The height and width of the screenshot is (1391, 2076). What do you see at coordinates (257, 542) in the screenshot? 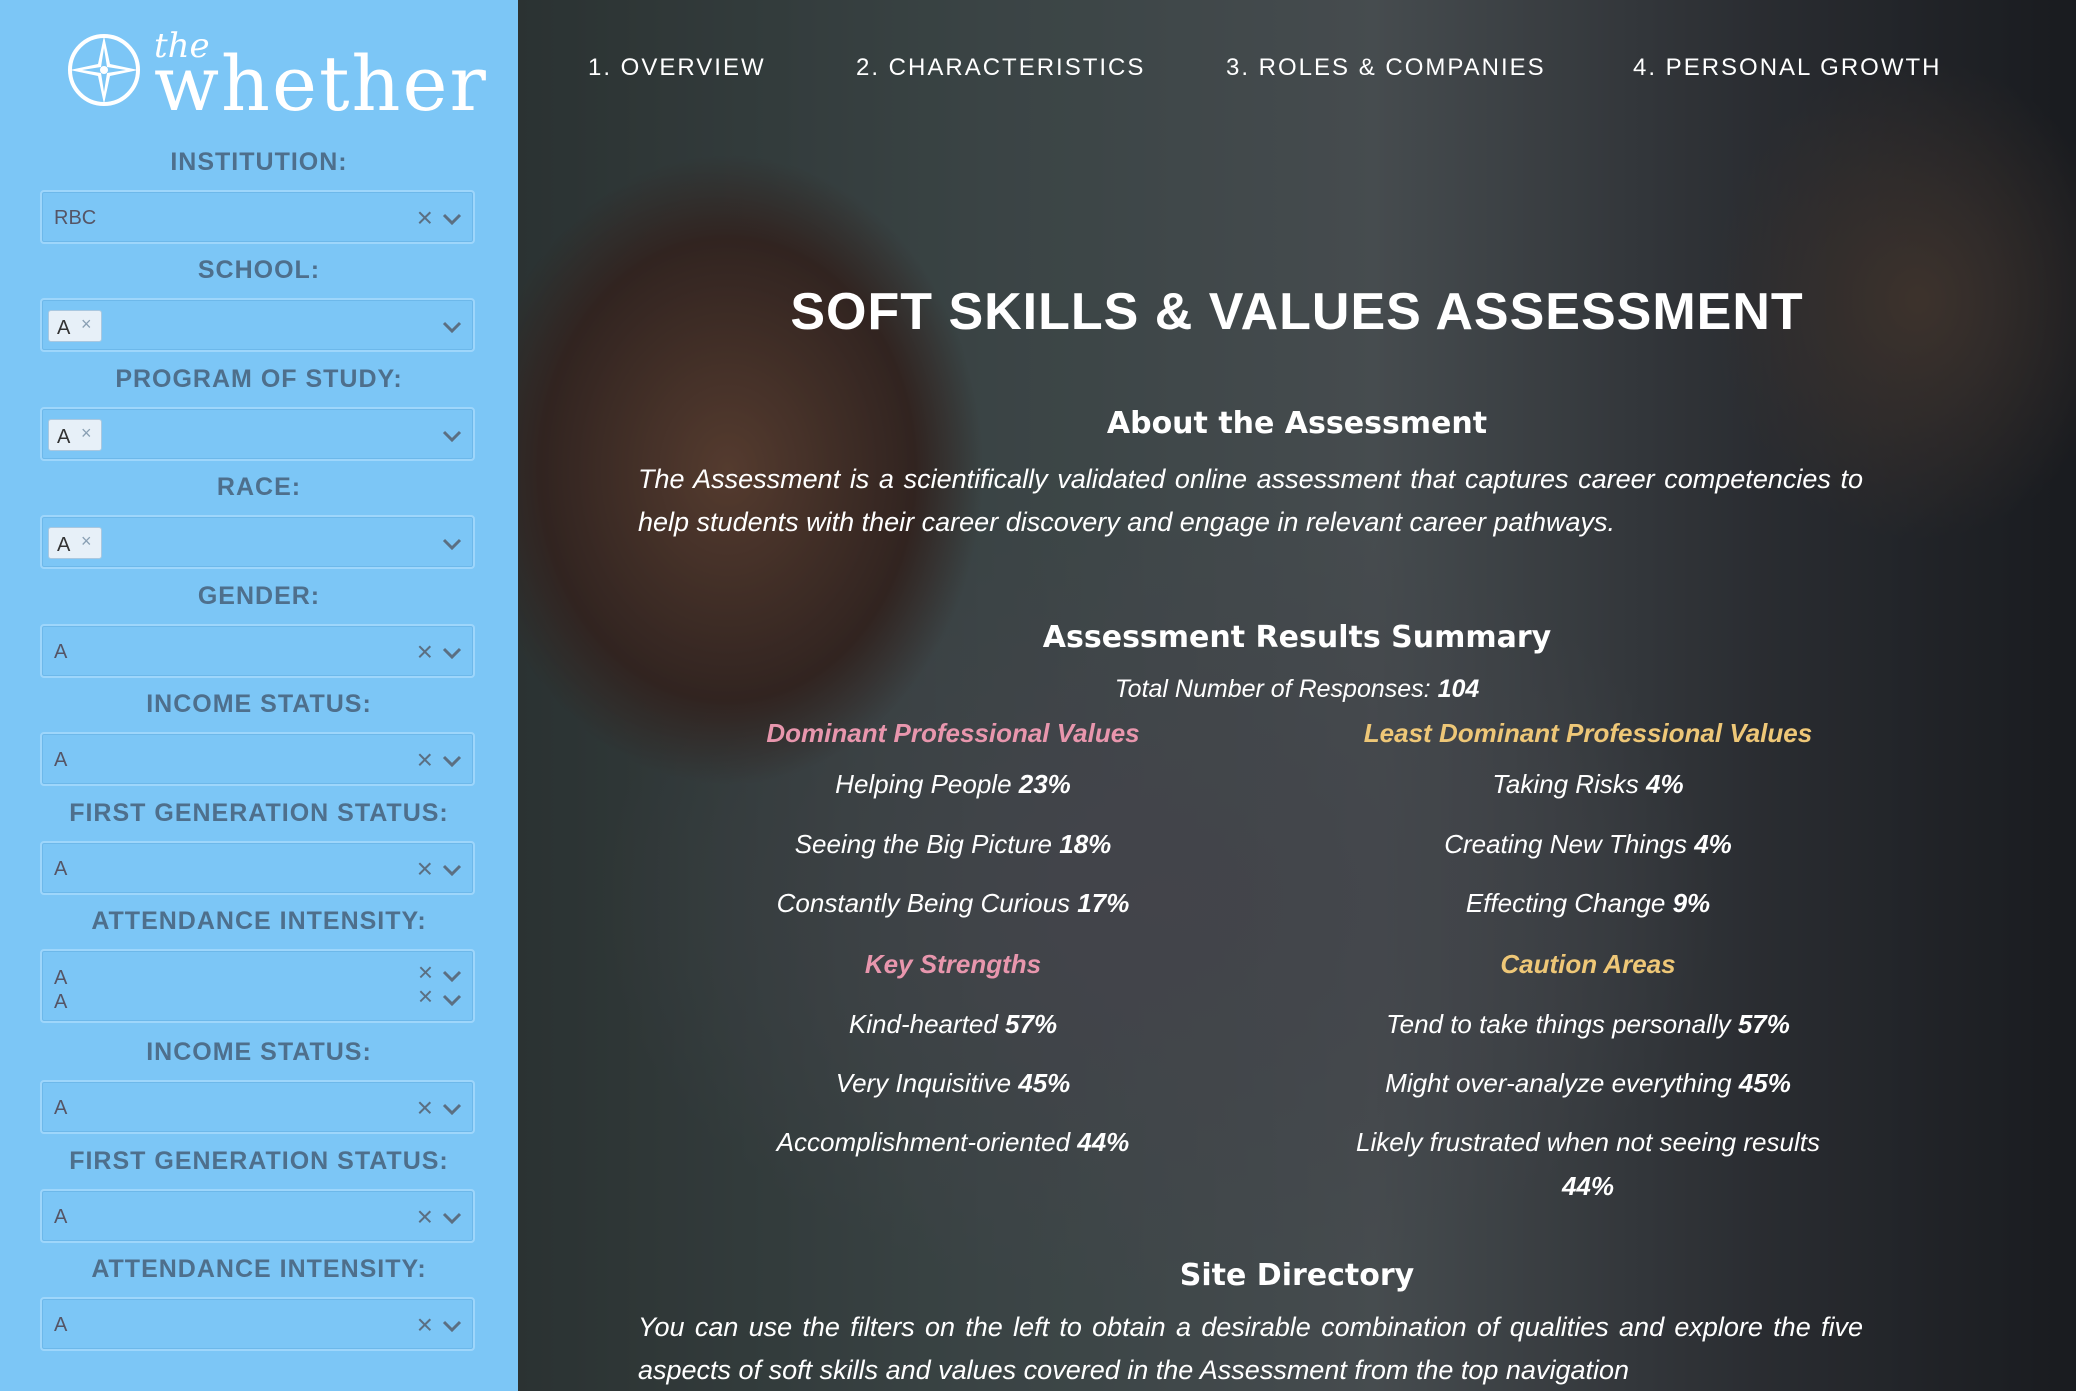
I see `race-select: A ×` at bounding box center [257, 542].